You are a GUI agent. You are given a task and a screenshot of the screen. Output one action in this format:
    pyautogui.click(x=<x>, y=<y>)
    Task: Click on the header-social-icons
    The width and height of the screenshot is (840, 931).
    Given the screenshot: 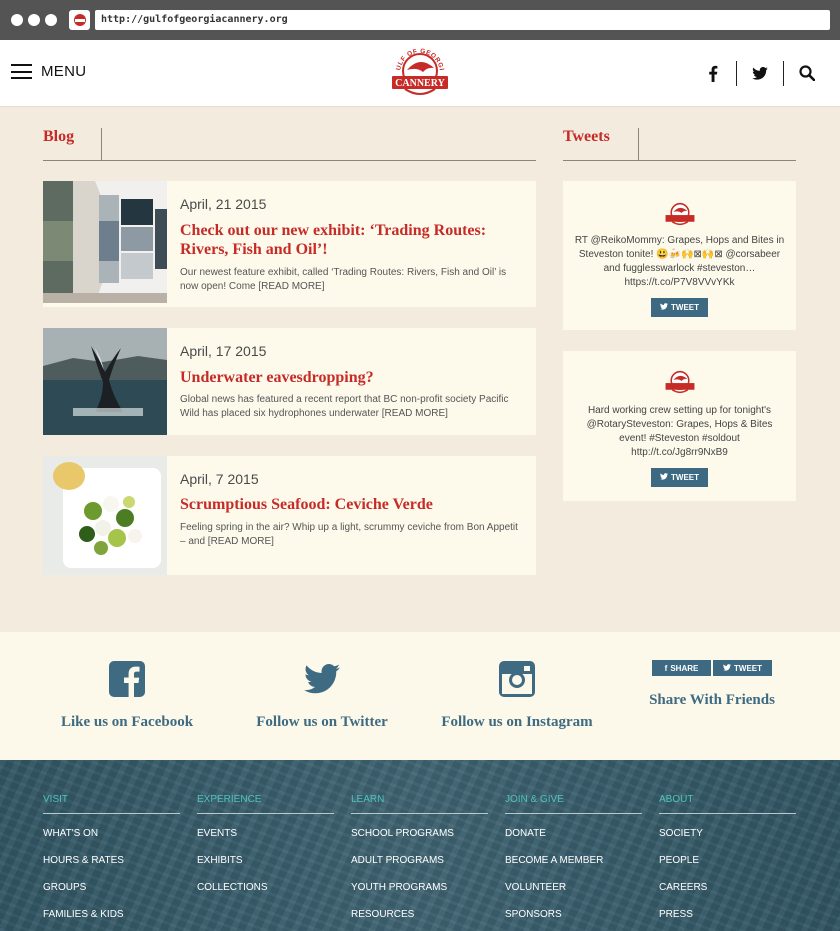 What is the action you would take?
    pyautogui.click(x=760, y=73)
    